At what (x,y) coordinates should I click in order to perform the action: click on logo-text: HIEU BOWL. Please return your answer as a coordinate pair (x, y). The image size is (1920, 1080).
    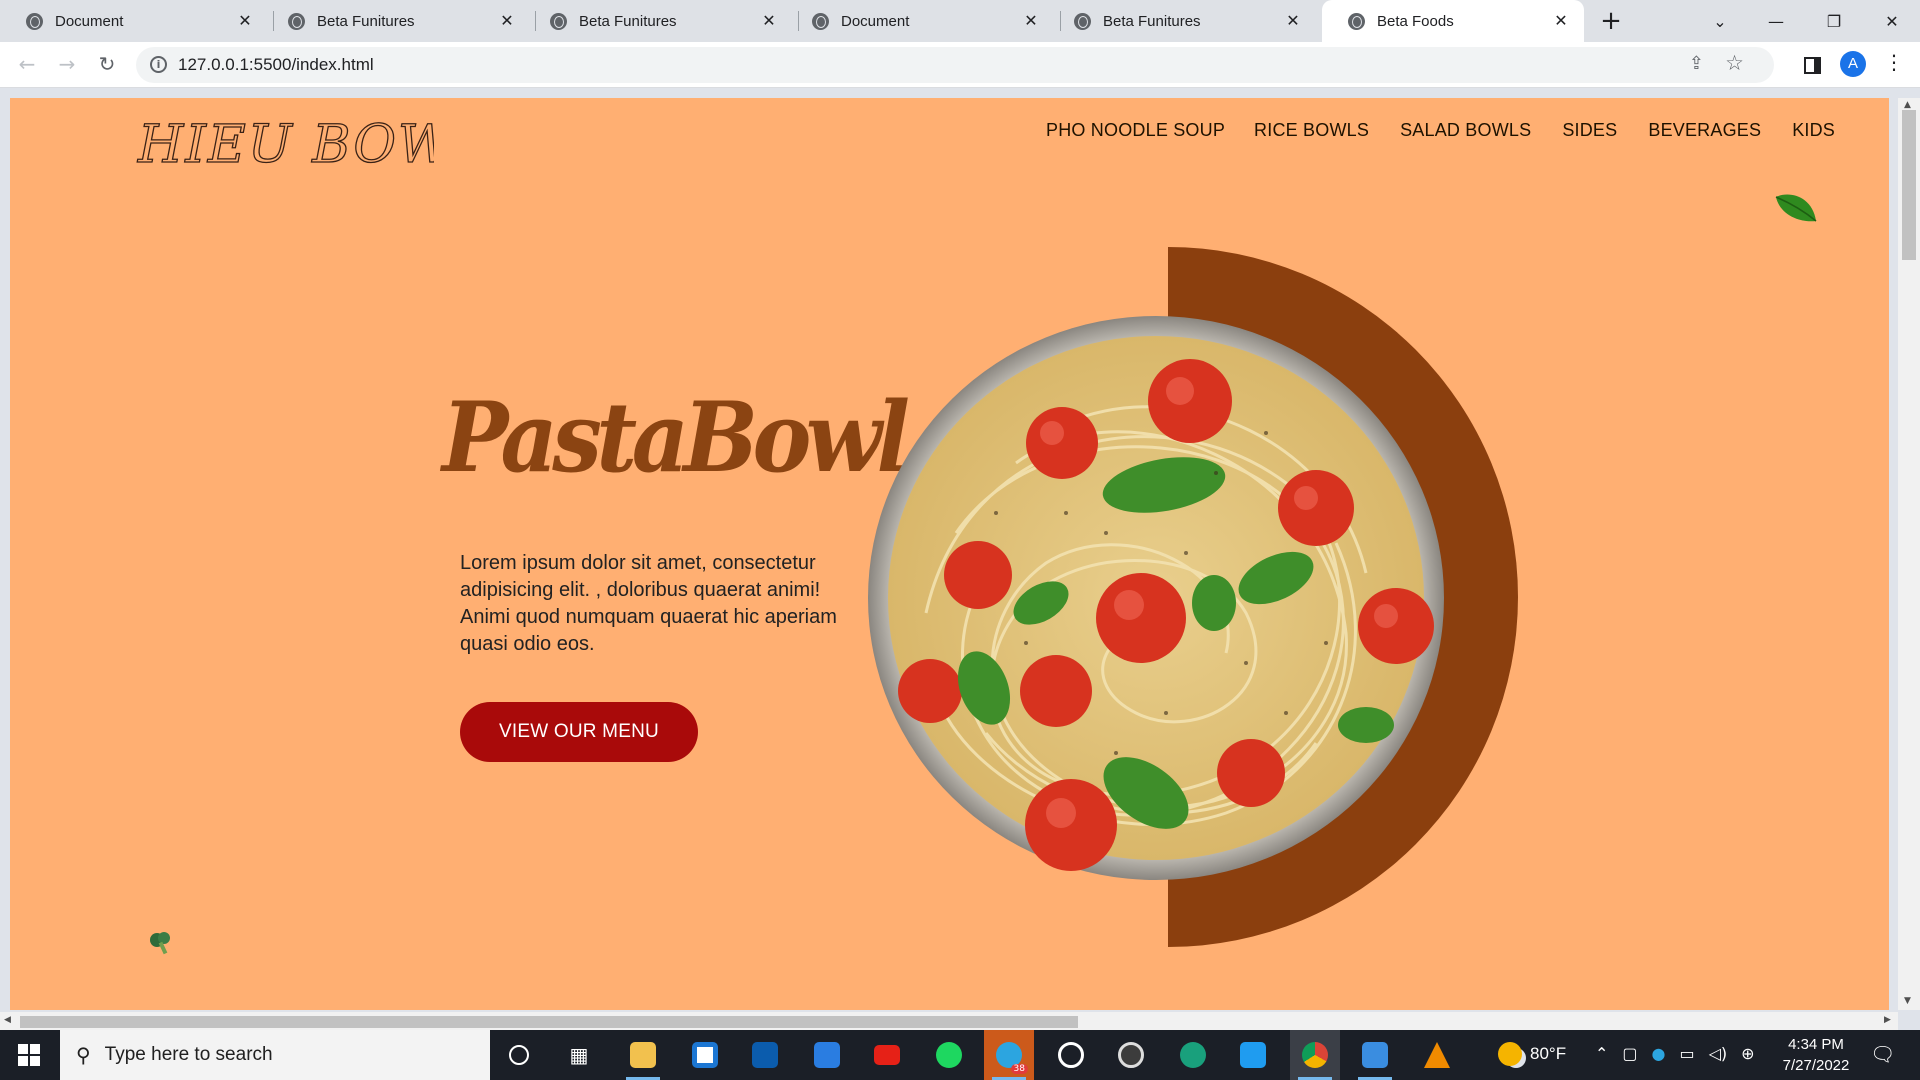
    Looking at the image, I should click on (285, 145).